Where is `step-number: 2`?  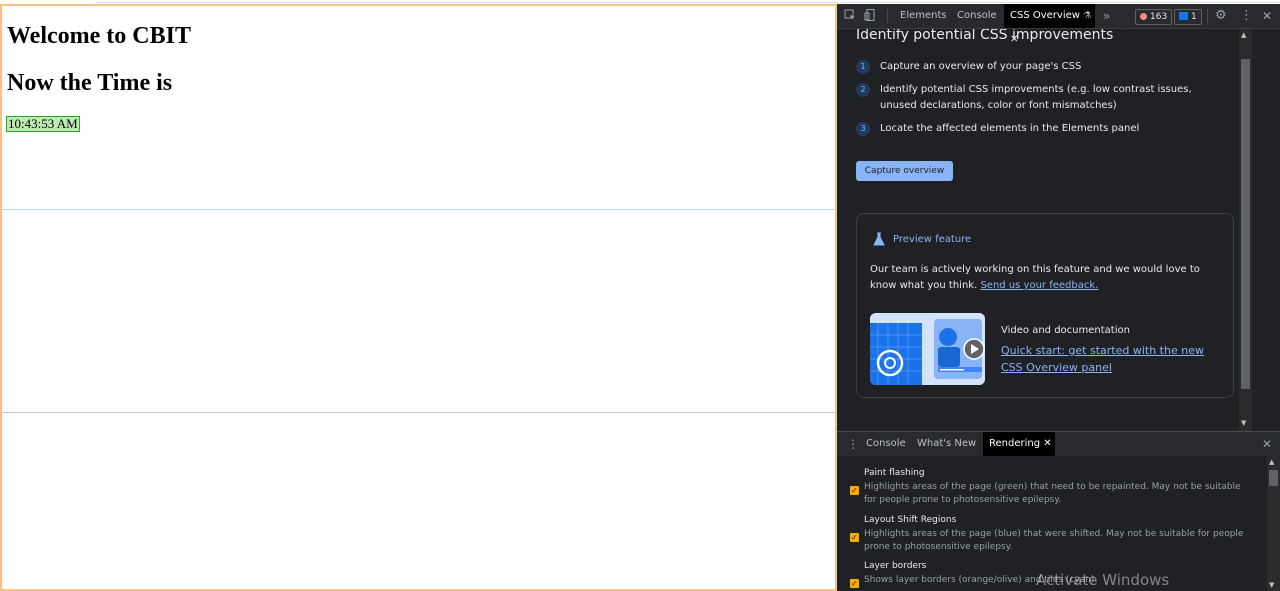 step-number: 2 is located at coordinates (863, 90).